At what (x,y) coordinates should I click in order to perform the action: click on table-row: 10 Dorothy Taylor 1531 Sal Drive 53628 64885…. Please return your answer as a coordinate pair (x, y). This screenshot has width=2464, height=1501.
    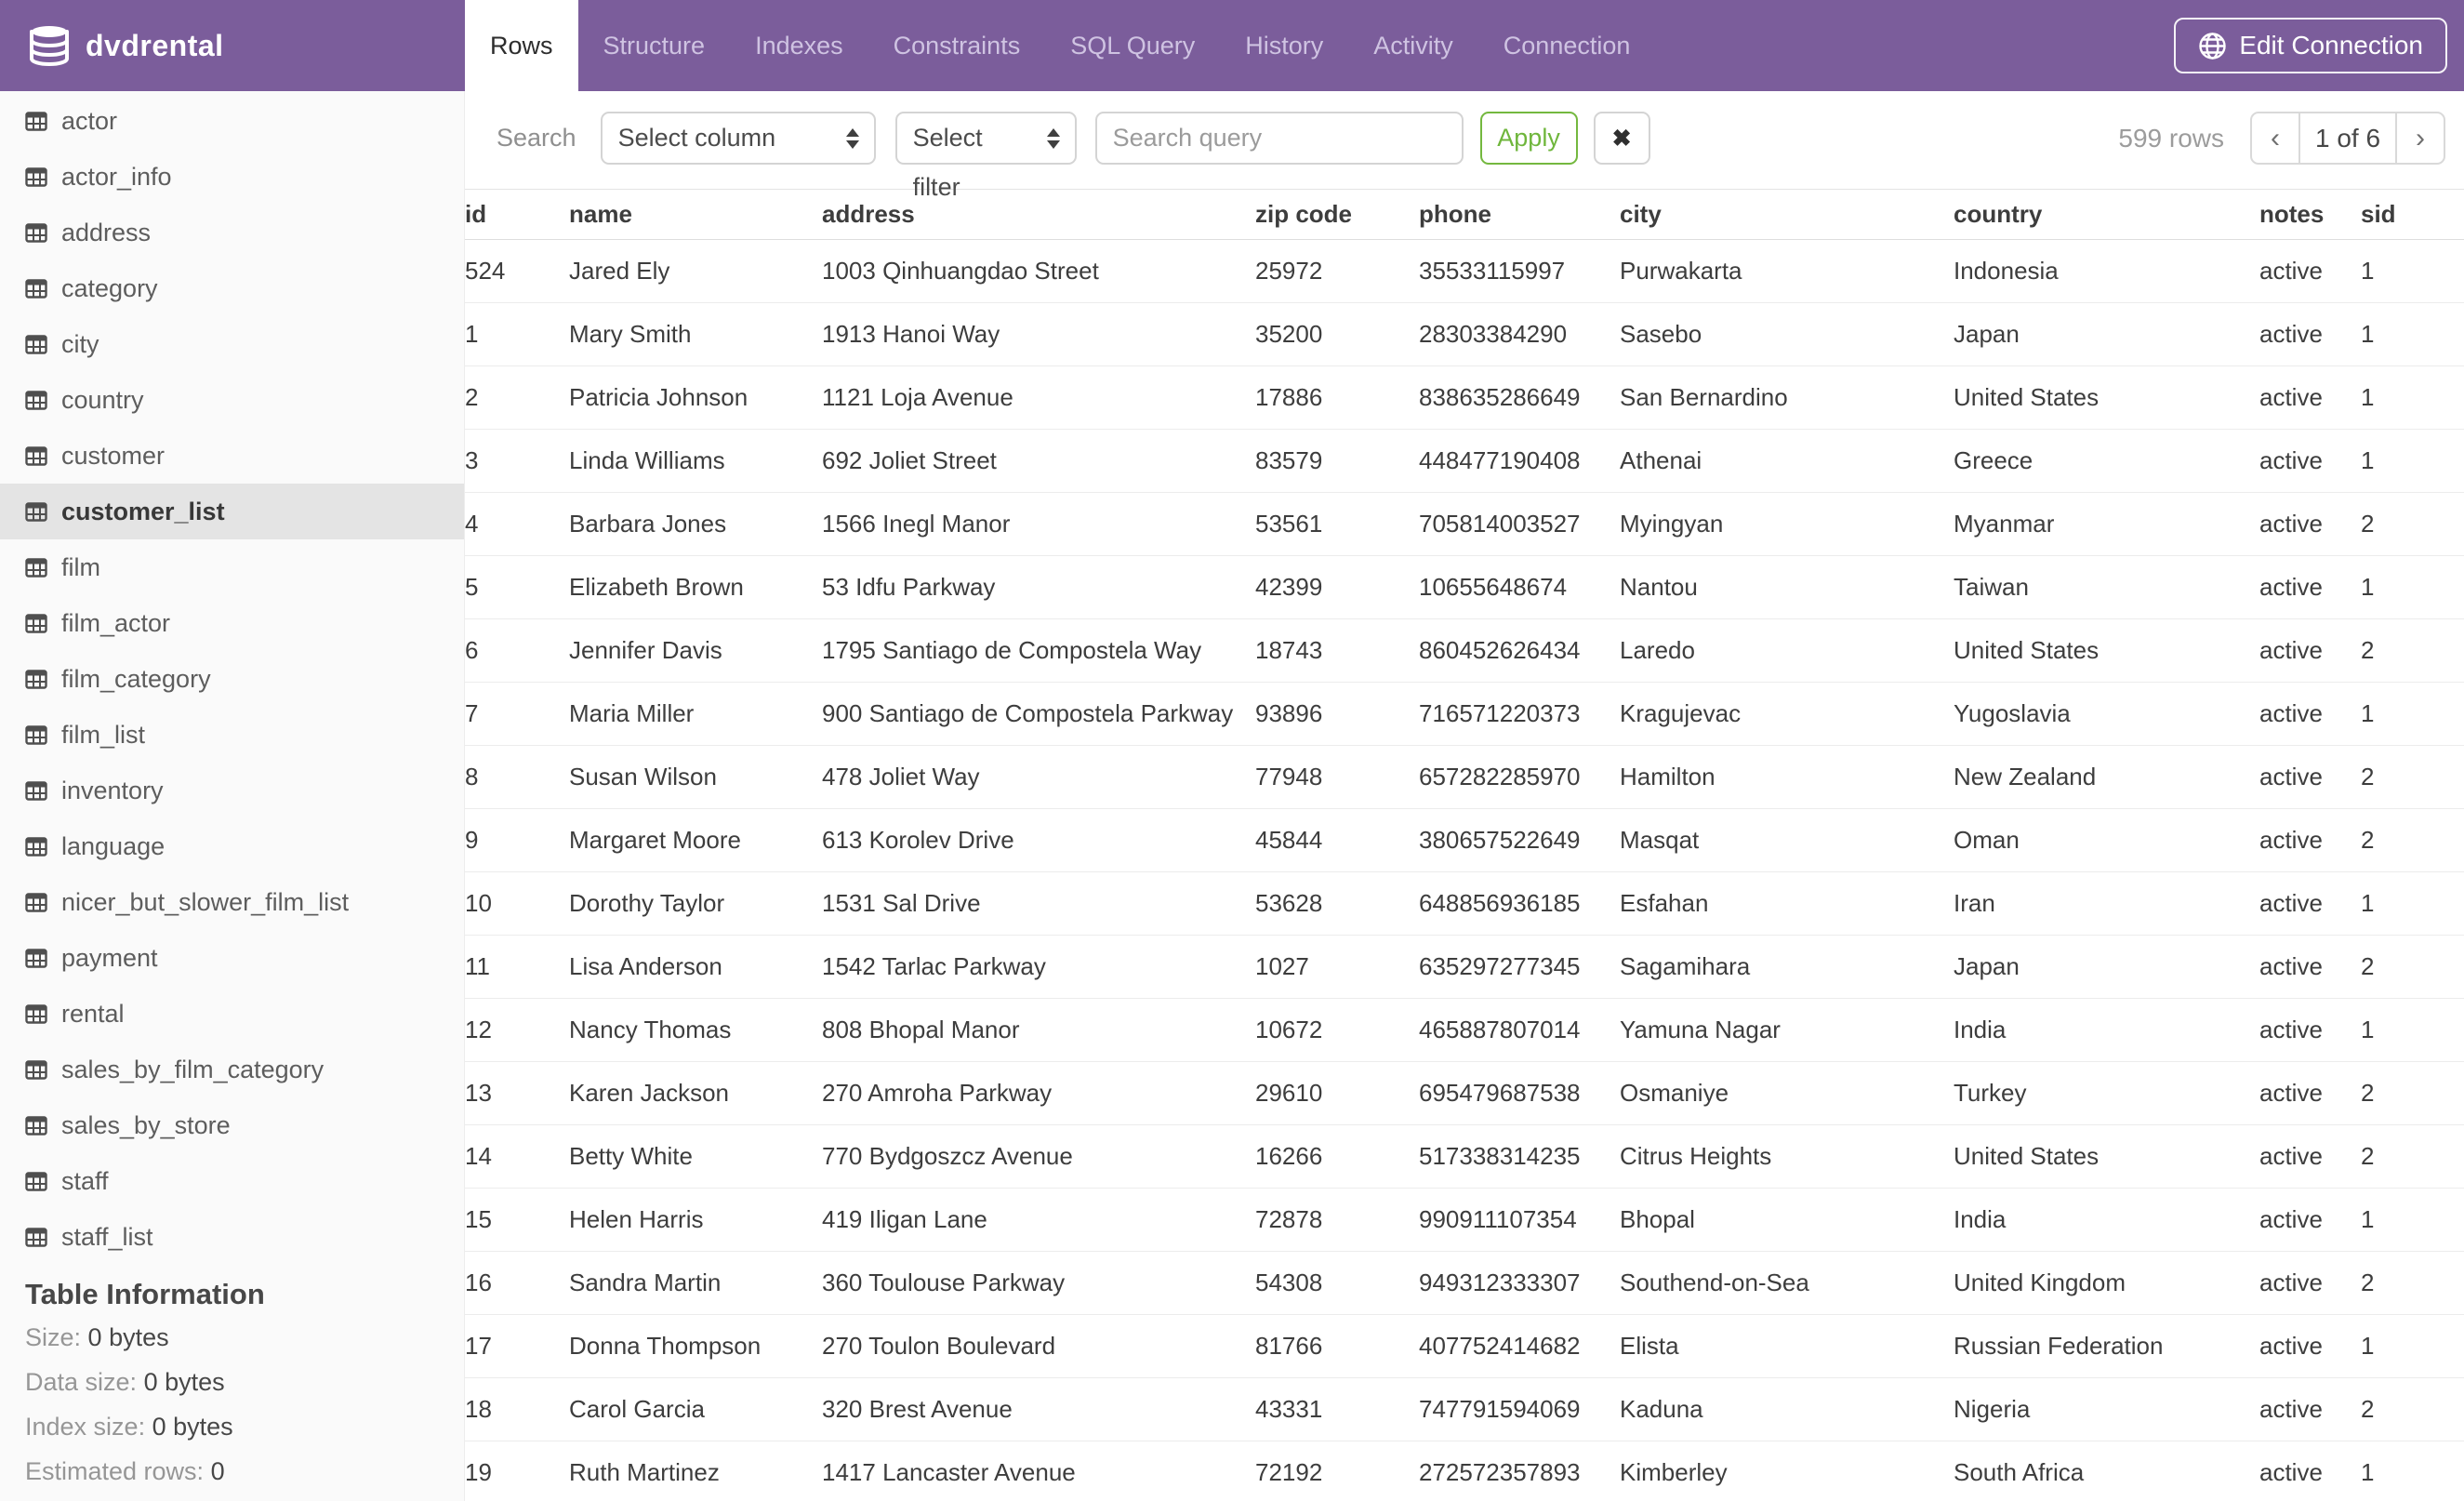
    Looking at the image, I should click on (1464, 903).